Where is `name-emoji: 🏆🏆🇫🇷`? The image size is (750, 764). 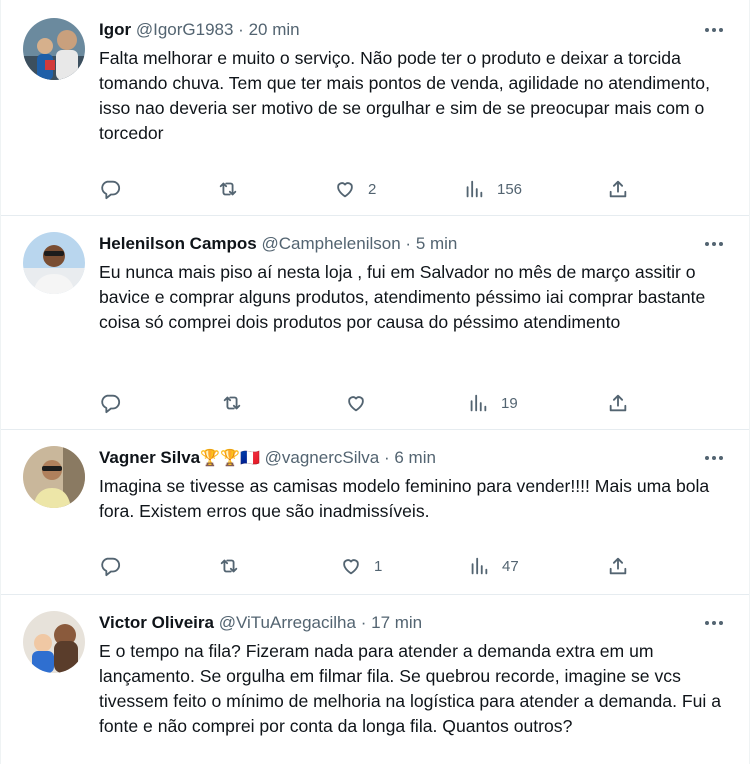 name-emoji: 🏆🏆🇫🇷 is located at coordinates (230, 458).